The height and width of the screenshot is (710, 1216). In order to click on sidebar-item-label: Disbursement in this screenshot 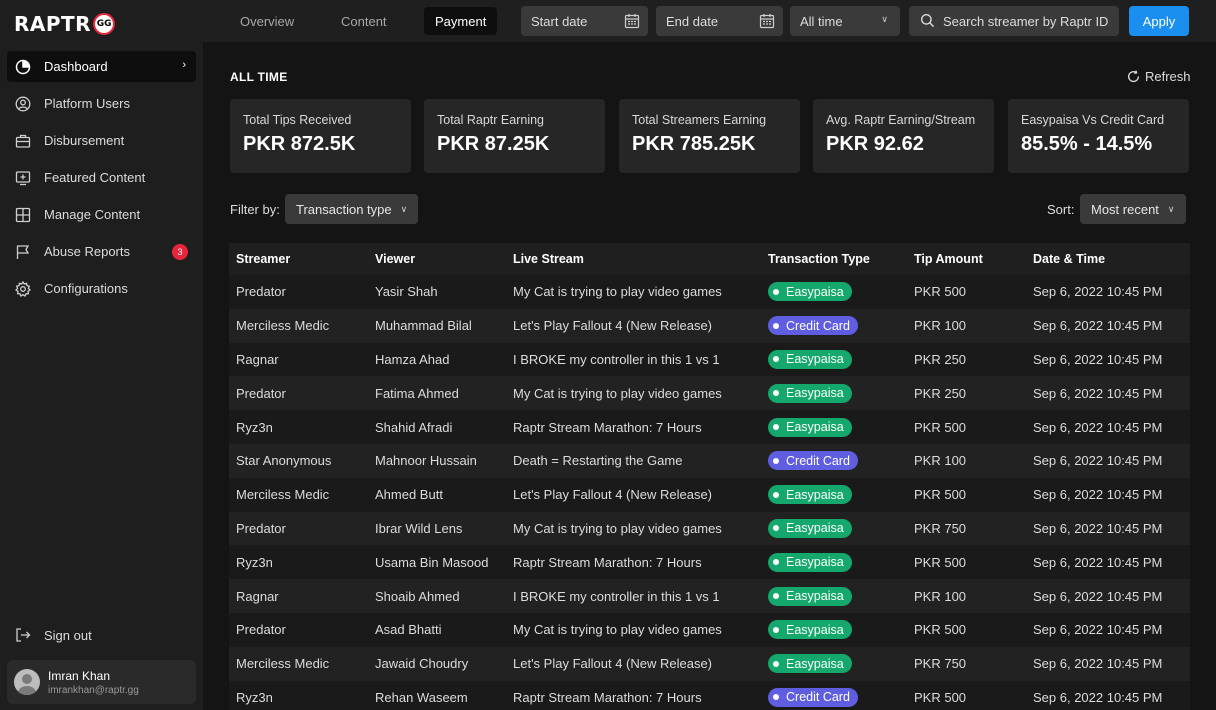, I will do `click(84, 140)`.